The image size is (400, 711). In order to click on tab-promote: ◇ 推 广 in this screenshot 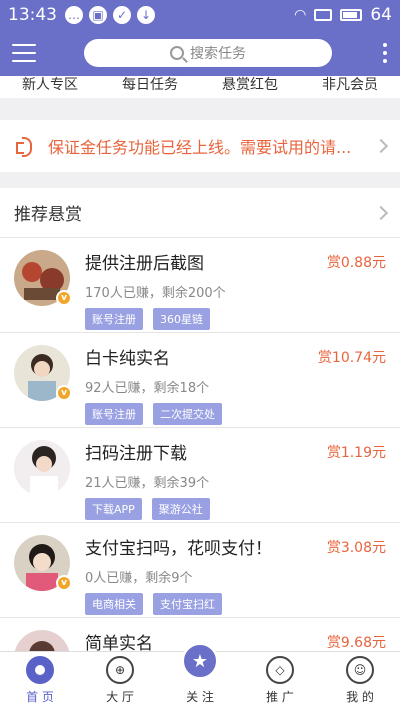, I will do `click(280, 681)`.